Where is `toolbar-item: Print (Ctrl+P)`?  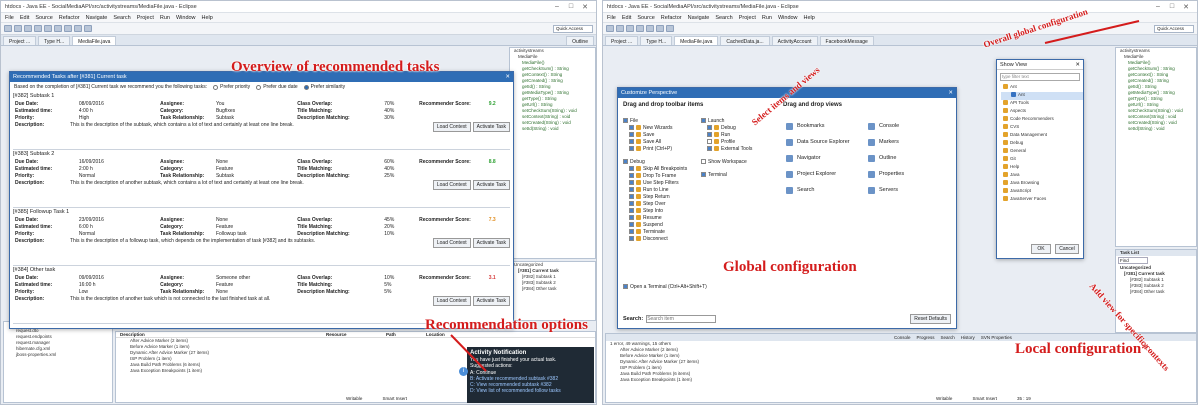
toolbar-item: Print (Ctrl+P) is located at coordinates (660, 149).